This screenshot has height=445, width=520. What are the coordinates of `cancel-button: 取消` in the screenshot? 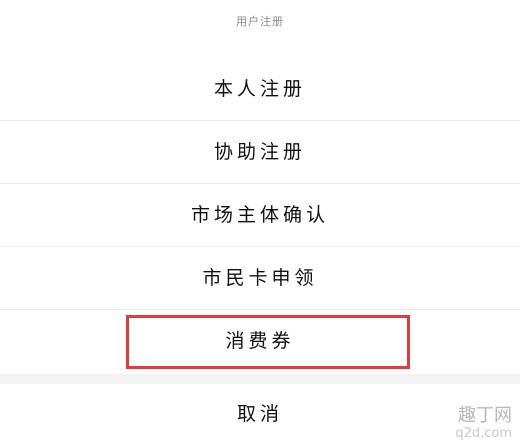 It's located at (260, 414).